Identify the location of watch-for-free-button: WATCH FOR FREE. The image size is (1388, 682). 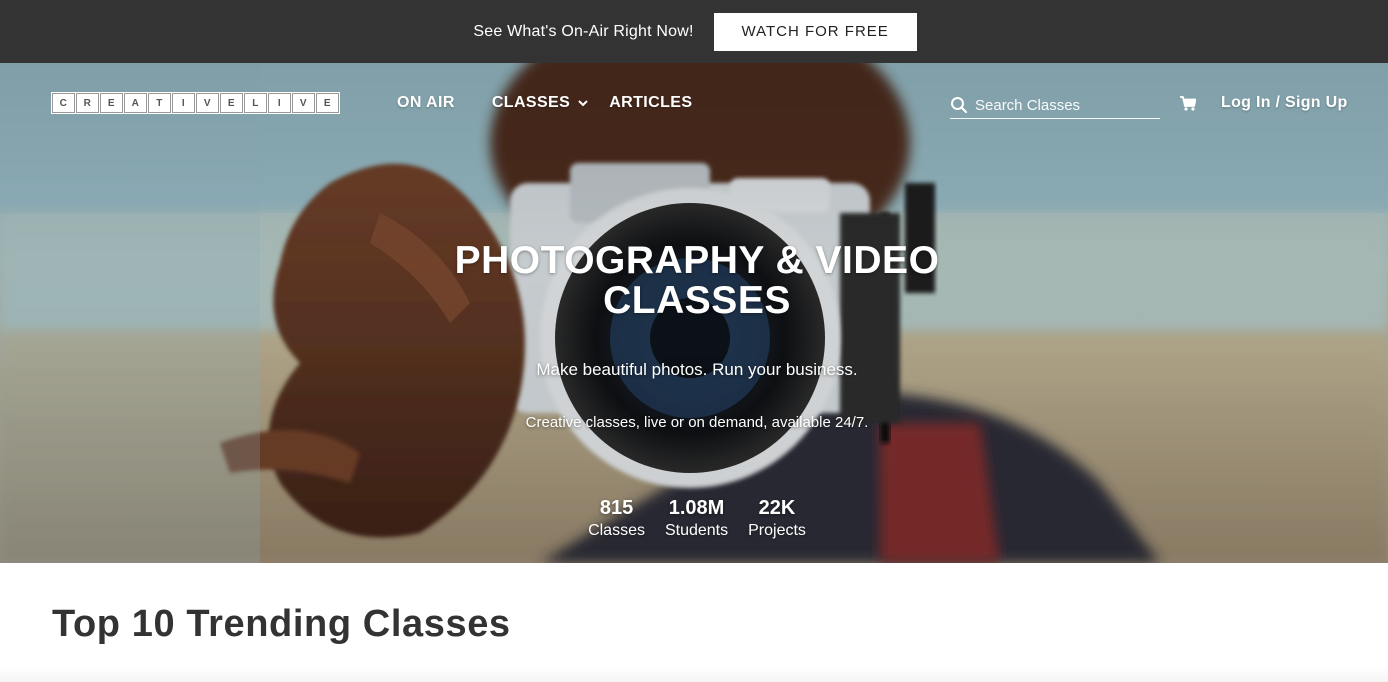
(815, 31).